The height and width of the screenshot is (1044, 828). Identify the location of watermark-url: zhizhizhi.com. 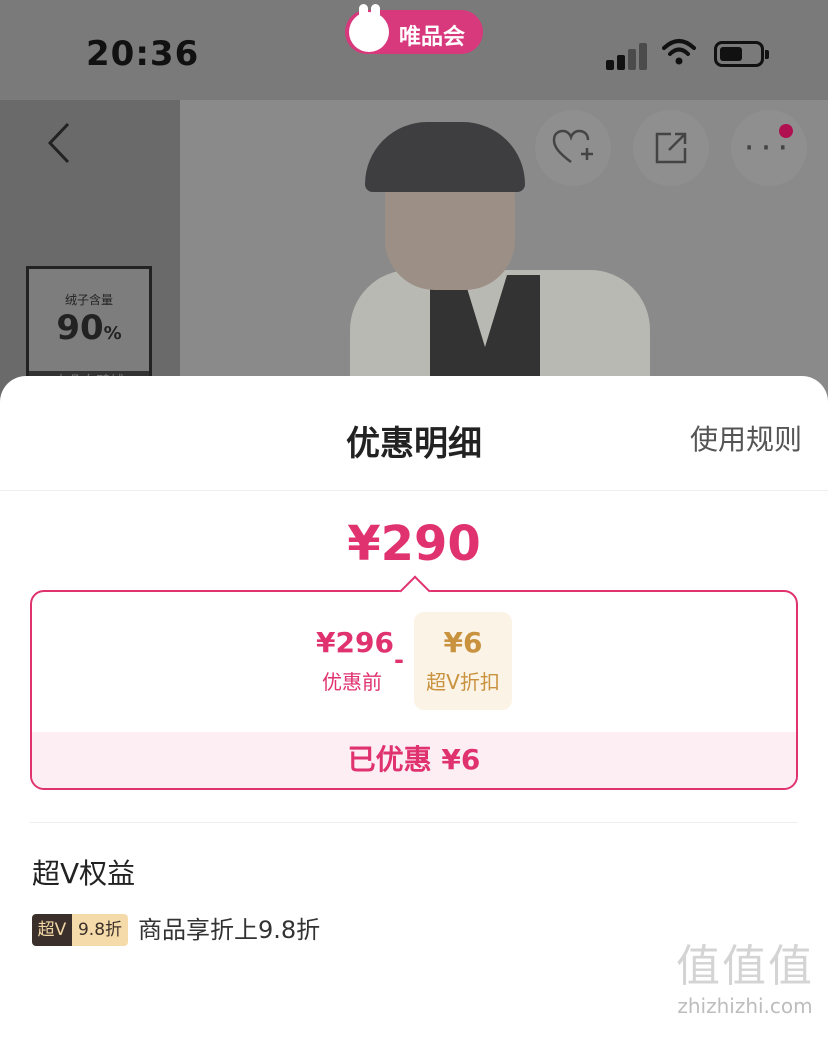
(745, 1006).